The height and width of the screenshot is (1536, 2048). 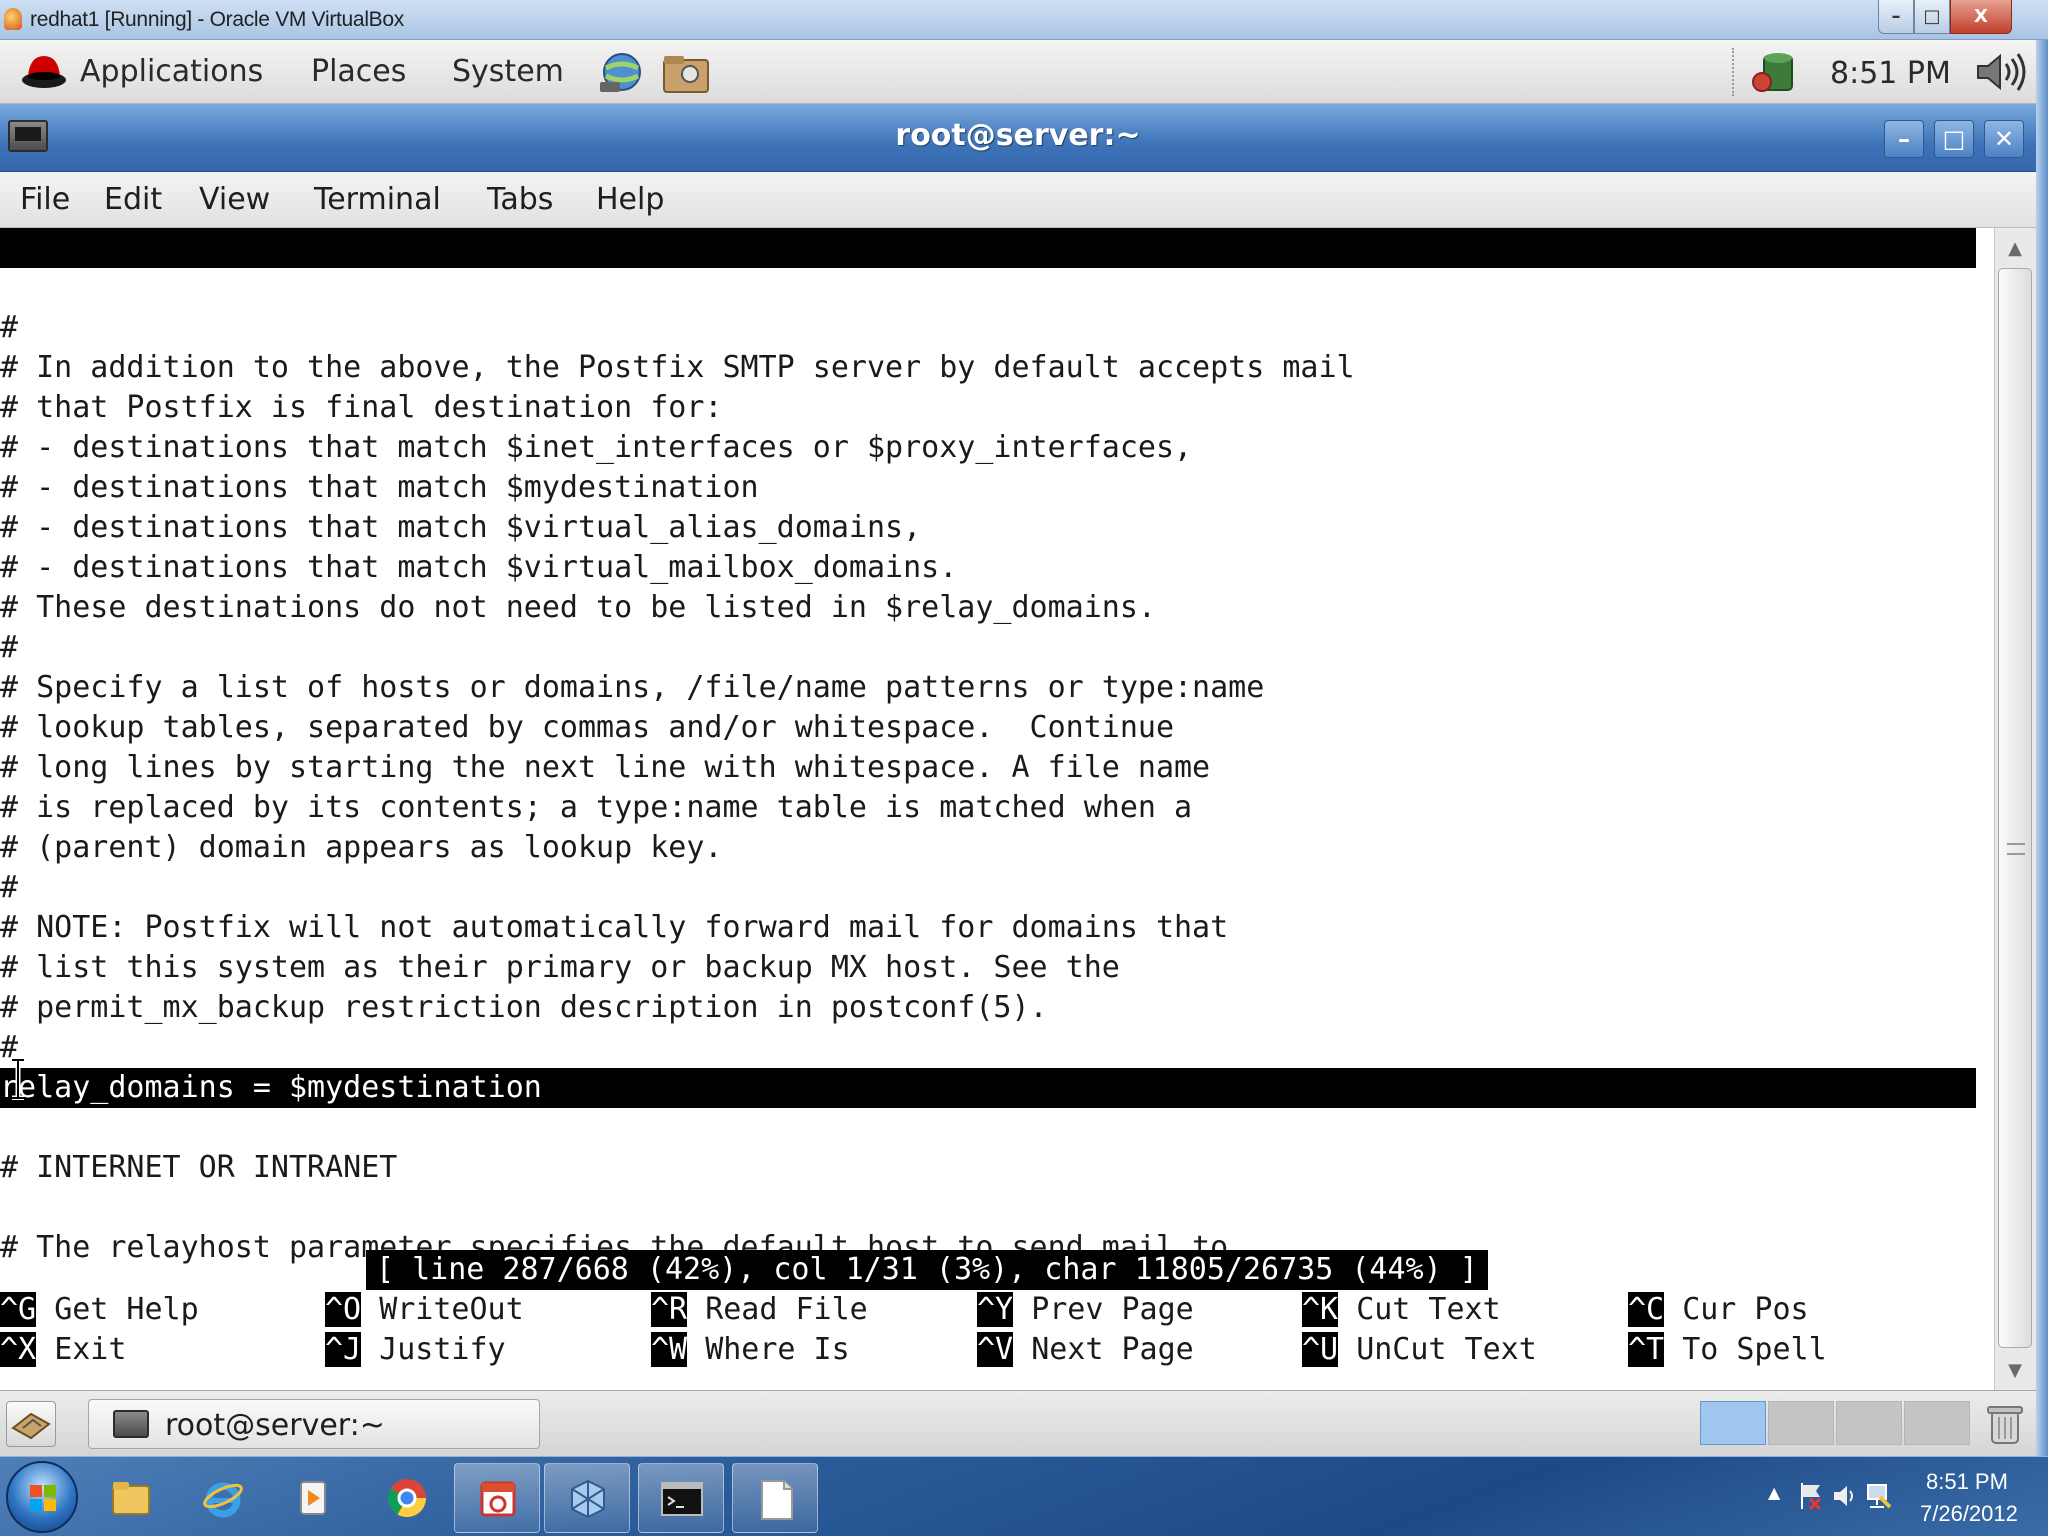 I want to click on virtualbox-minimize-button: –, so click(x=1896, y=17).